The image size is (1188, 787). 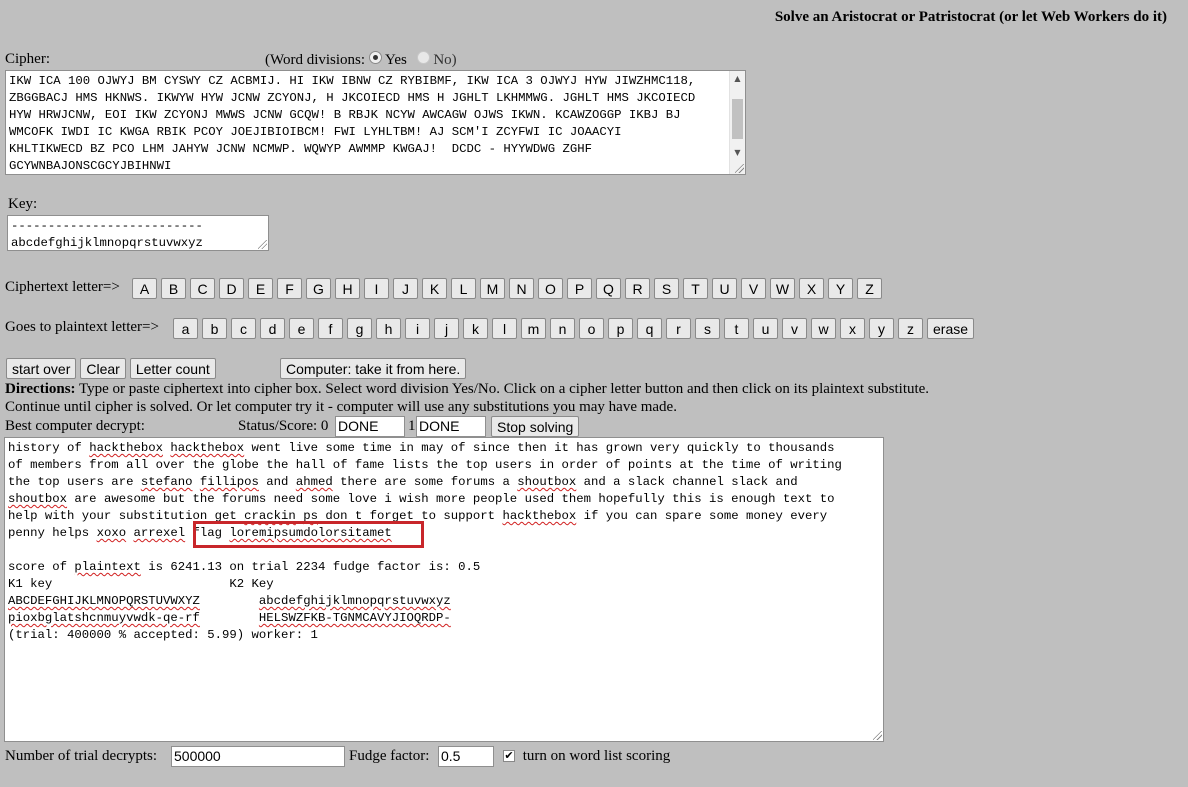 What do you see at coordinates (596, 756) in the screenshot?
I see `word-list-scoring-label: turn on word list scoring` at bounding box center [596, 756].